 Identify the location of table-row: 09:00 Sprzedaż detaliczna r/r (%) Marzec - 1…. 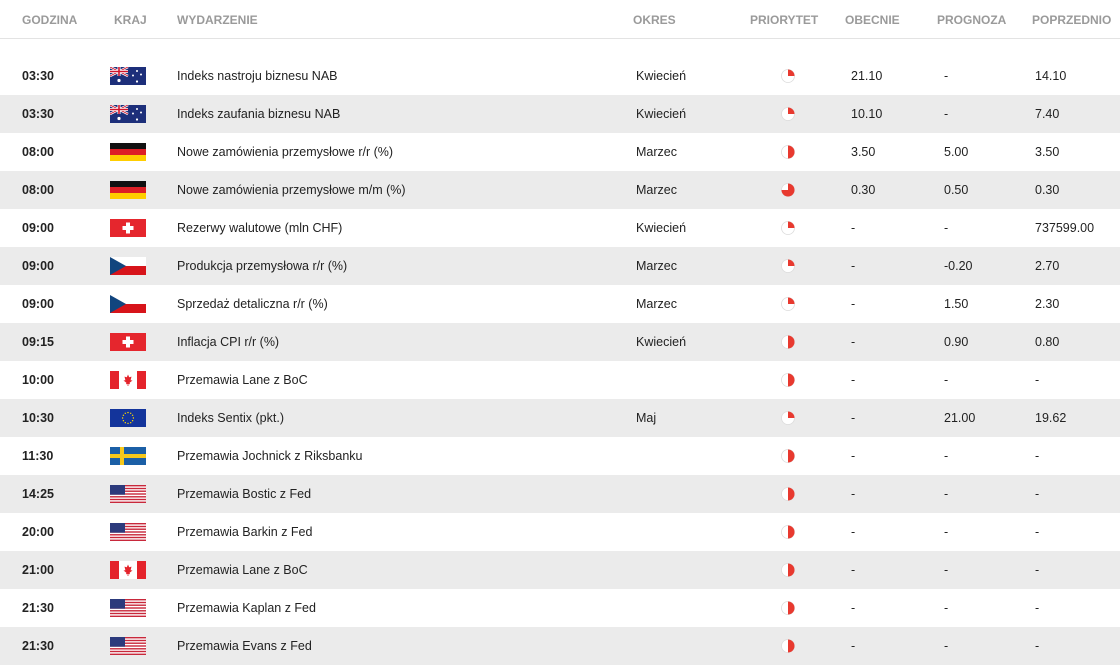
(560, 304).